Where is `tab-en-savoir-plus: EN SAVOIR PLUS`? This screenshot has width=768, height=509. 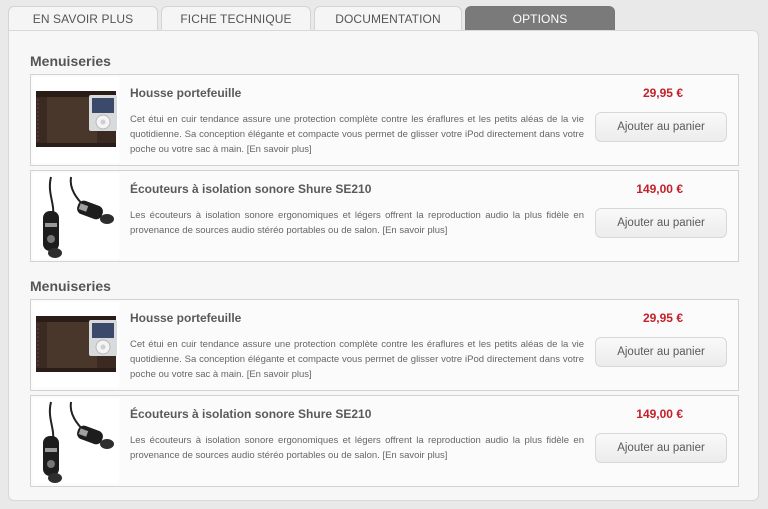
tab-en-savoir-plus: EN SAVOIR PLUS is located at coordinates (83, 18).